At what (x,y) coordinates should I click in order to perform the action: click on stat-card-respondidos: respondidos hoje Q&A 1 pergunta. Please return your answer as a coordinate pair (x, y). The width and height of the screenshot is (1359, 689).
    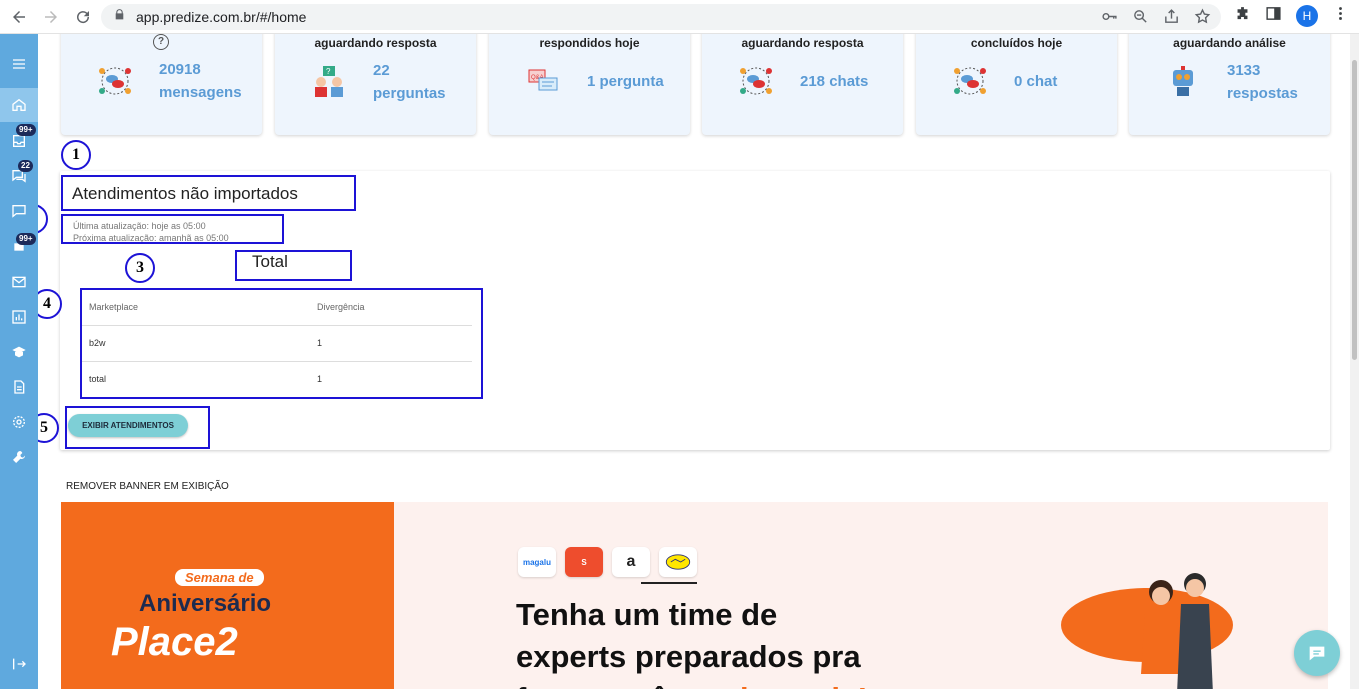
    Looking at the image, I should click on (589, 84).